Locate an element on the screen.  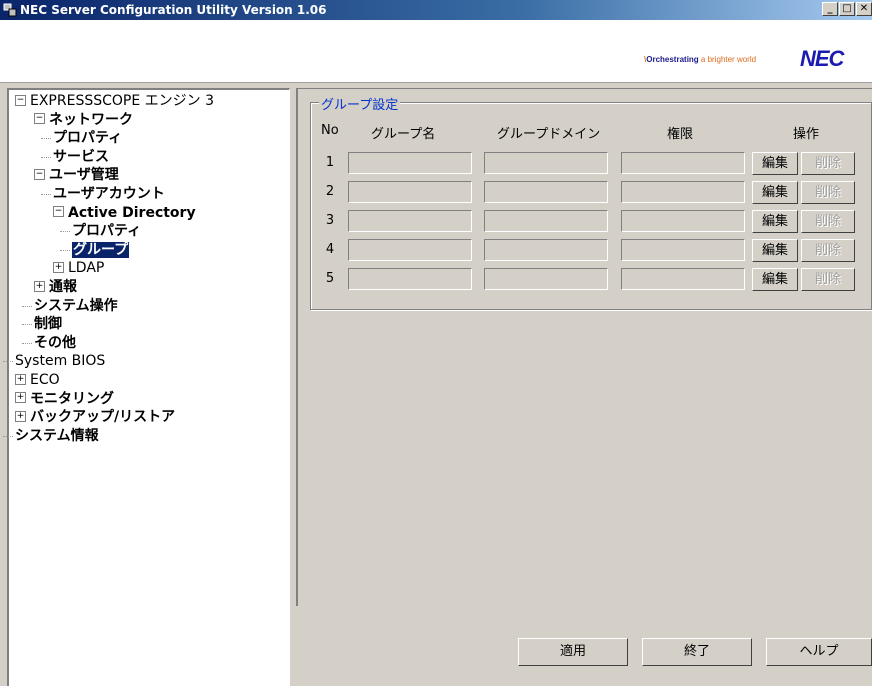
tree-item-label: ECO is located at coordinates (45, 380).